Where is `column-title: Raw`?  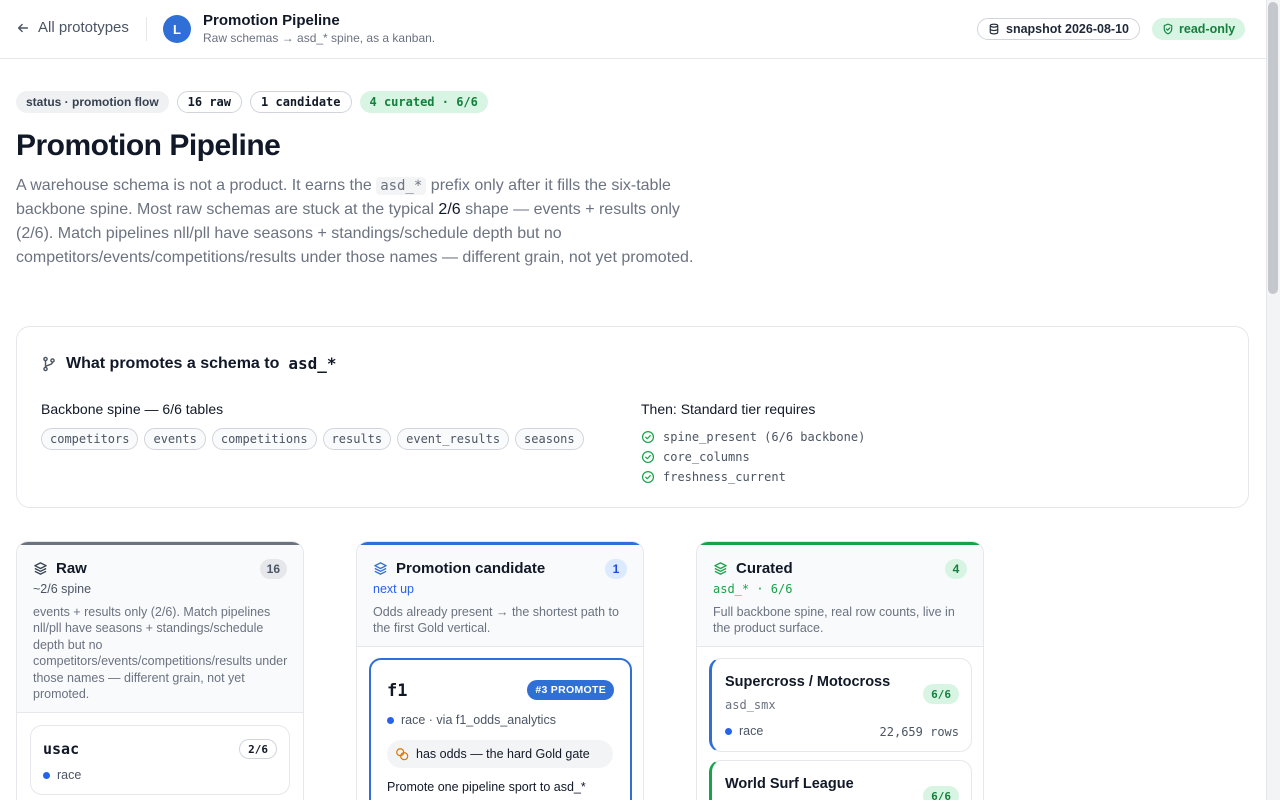 column-title: Raw is located at coordinates (60, 568).